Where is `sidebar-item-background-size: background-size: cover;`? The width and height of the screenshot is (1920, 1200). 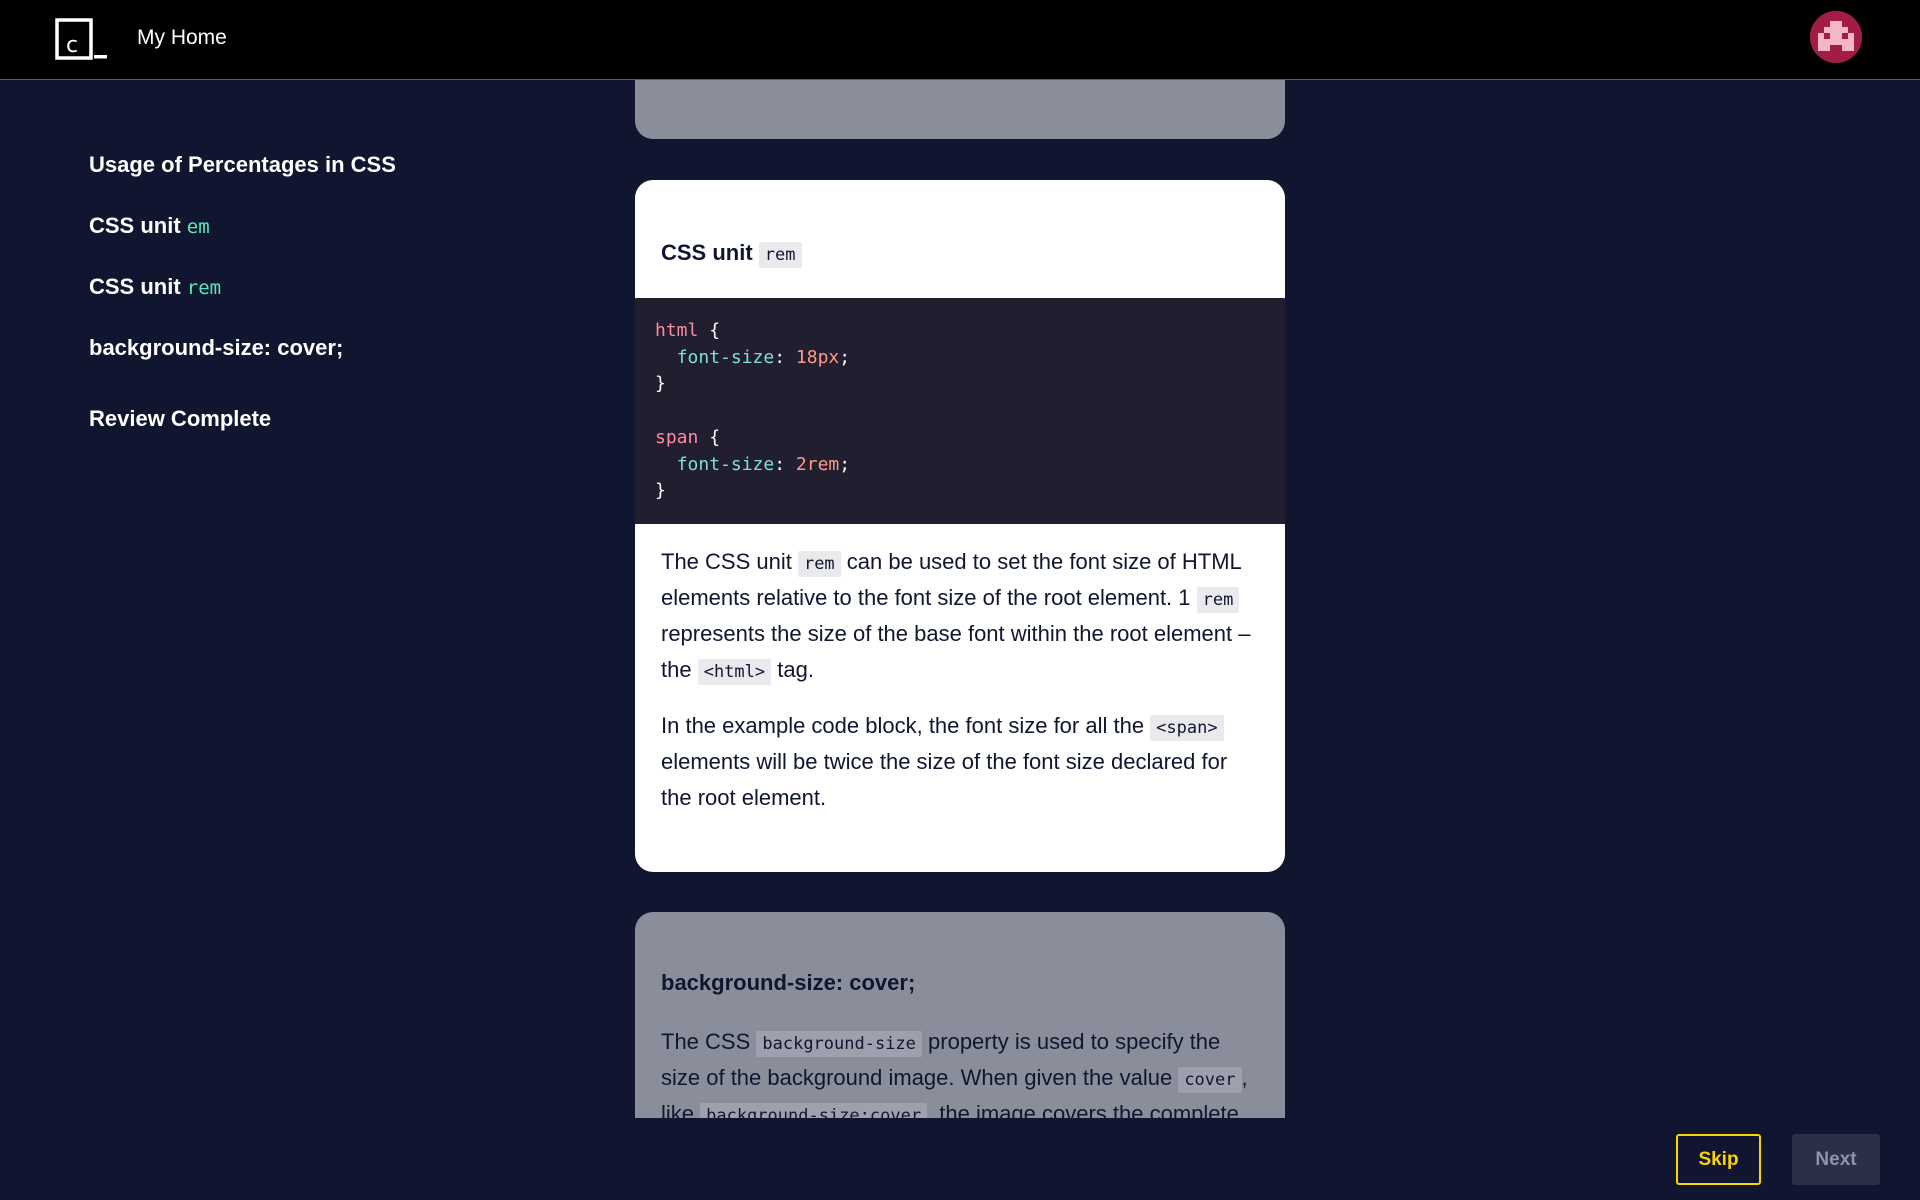
sidebar-item-background-size: background-size: cover; is located at coordinates (329, 350).